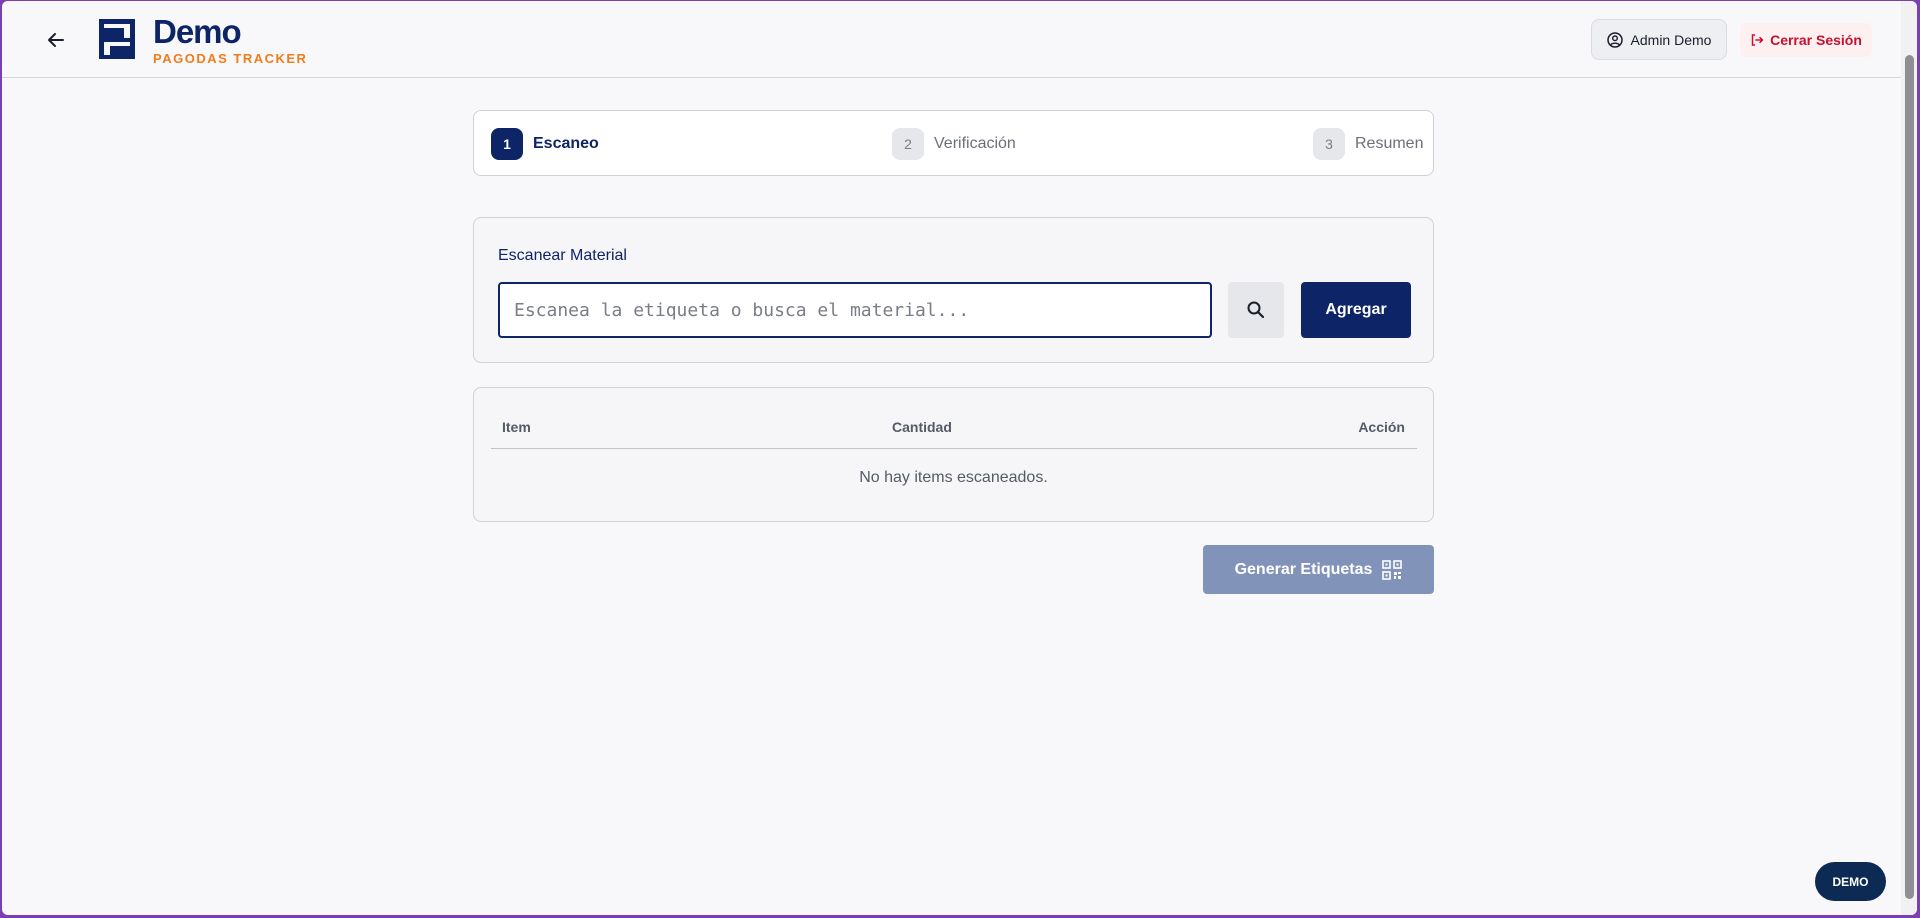 Image resolution: width=1920 pixels, height=918 pixels. What do you see at coordinates (954, 448) in the screenshot?
I see `header-divider` at bounding box center [954, 448].